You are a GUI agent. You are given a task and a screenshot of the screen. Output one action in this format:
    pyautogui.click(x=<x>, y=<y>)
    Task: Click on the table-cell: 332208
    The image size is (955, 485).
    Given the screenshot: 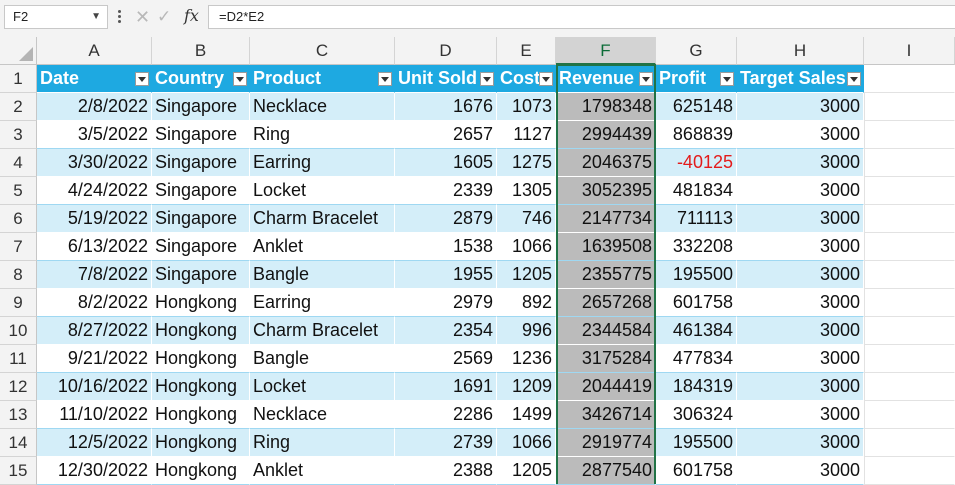 What is the action you would take?
    pyautogui.click(x=696, y=247)
    